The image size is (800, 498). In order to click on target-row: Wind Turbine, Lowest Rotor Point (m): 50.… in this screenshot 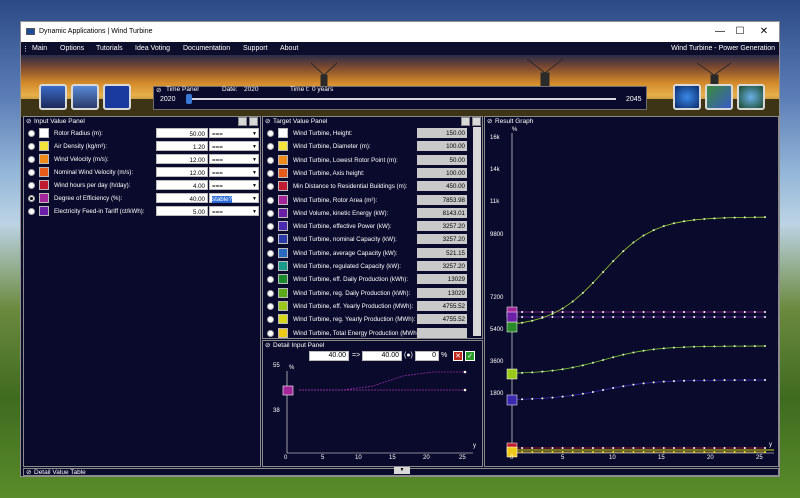, I will do `click(372, 160)`.